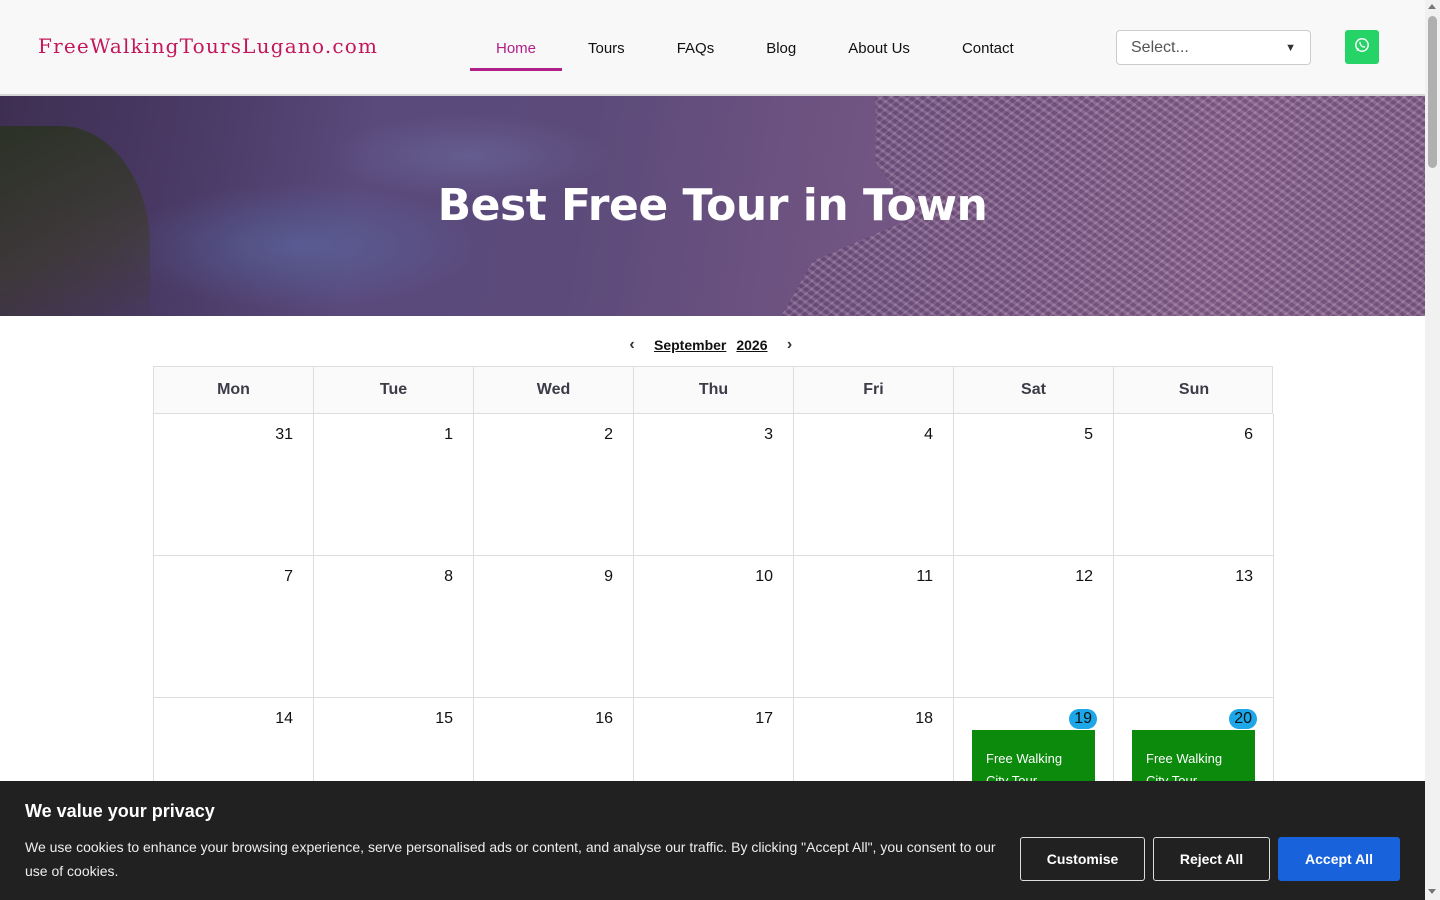 The image size is (1440, 900). What do you see at coordinates (554, 485) in the screenshot?
I see `calendar-day: 2` at bounding box center [554, 485].